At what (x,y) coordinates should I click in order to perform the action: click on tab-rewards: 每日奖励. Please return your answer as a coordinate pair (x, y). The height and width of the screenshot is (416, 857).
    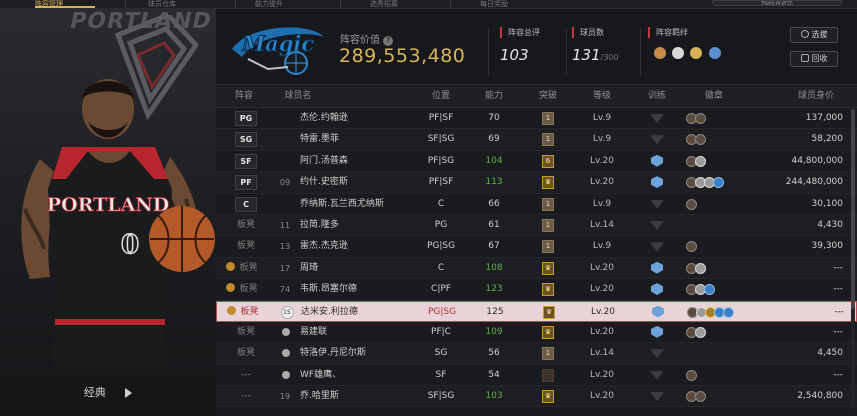
    Looking at the image, I should click on (510, 4).